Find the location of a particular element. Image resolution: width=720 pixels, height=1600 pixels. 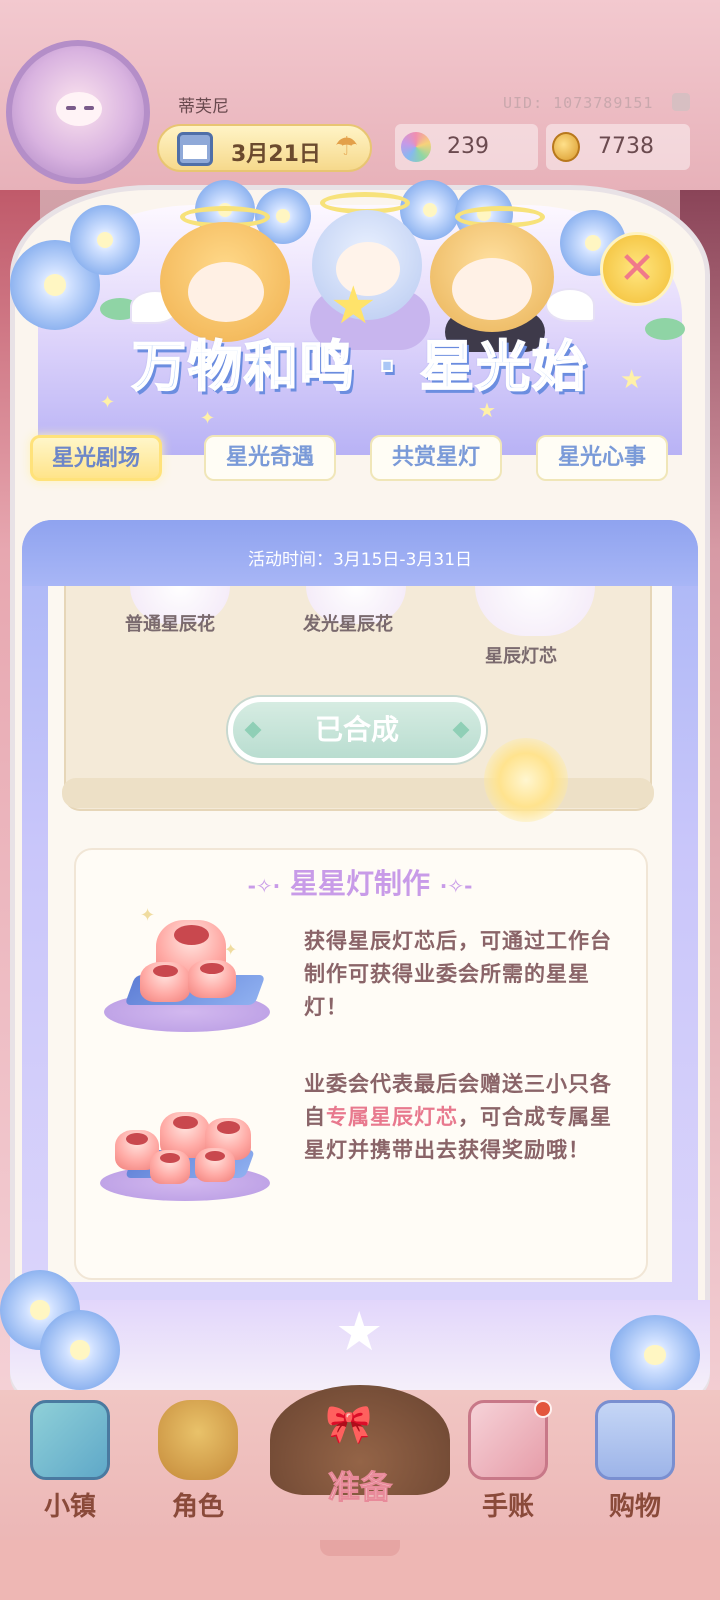

rainbow-gem-icon is located at coordinates (416, 147).